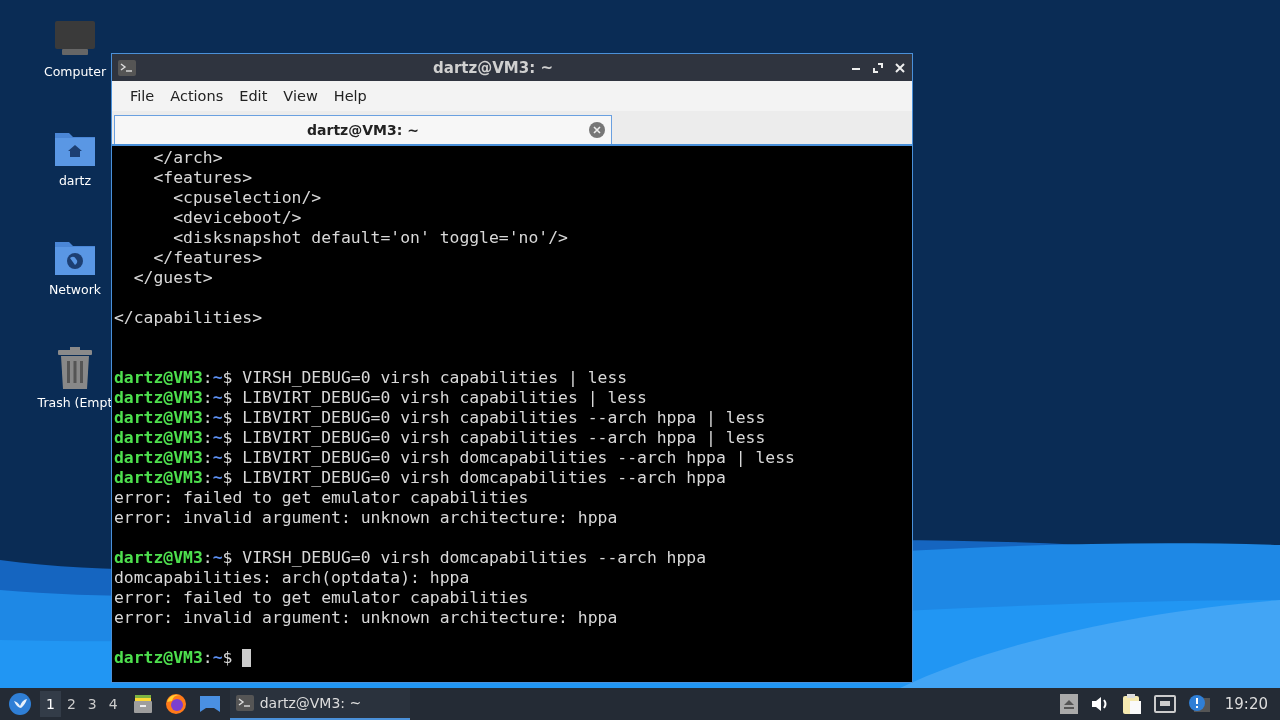 The width and height of the screenshot is (1280, 720). What do you see at coordinates (75, 402) in the screenshot?
I see `desktop-icon-label: Trash (Empt` at bounding box center [75, 402].